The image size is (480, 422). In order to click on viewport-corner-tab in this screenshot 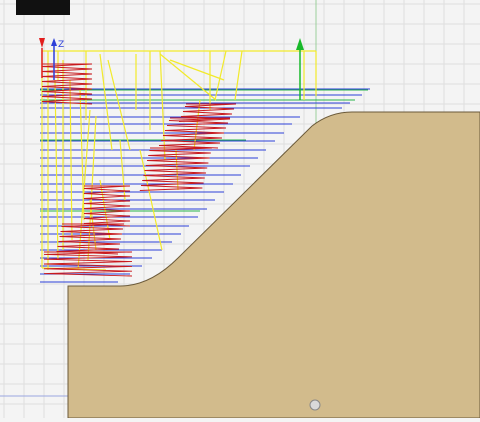, I will do `click(43, 7)`.